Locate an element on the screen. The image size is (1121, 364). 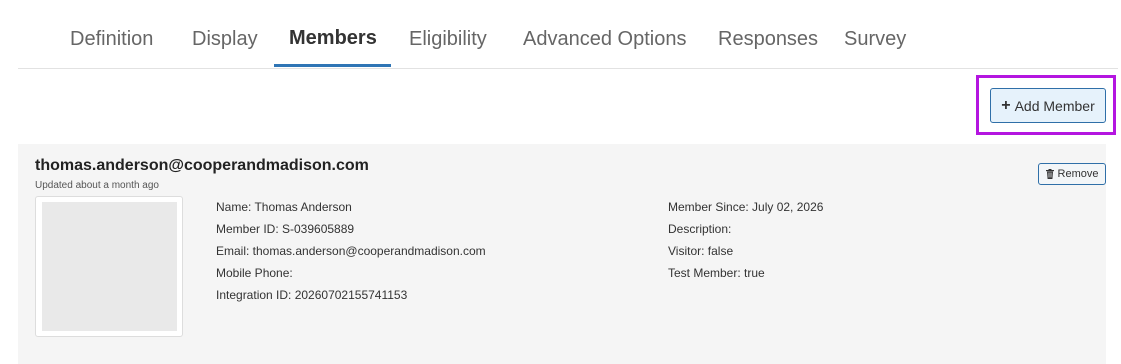
tab-display: Display is located at coordinates (225, 39).